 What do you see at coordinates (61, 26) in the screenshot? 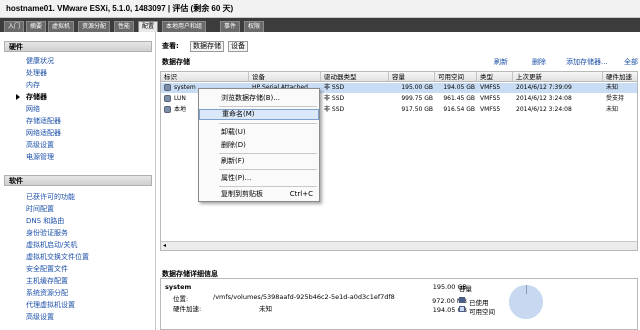
I see `tab-virtual-machines: 虚拟机` at bounding box center [61, 26].